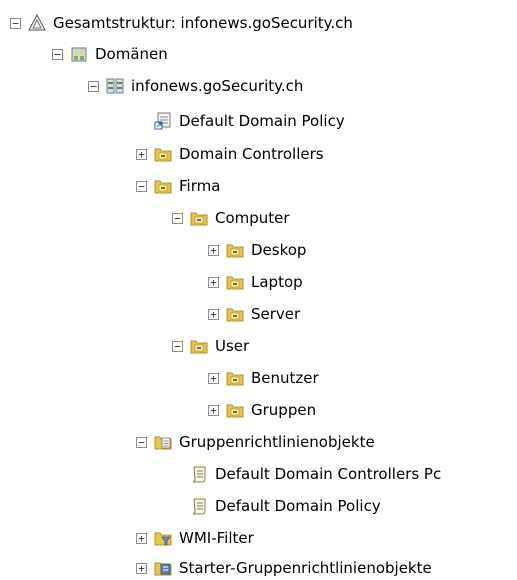  Describe the element at coordinates (79, 54) in the screenshot. I see `domains-icon` at that location.